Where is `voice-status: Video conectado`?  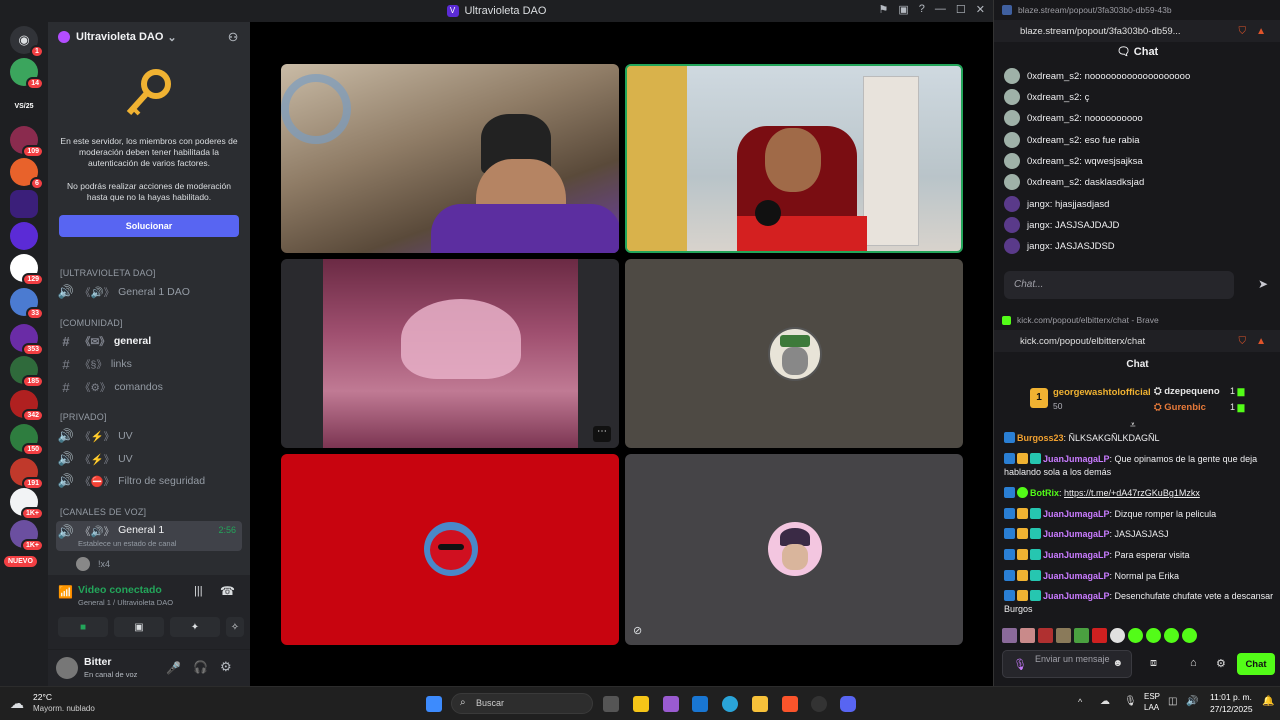
voice-status: Video conectado is located at coordinates (120, 590).